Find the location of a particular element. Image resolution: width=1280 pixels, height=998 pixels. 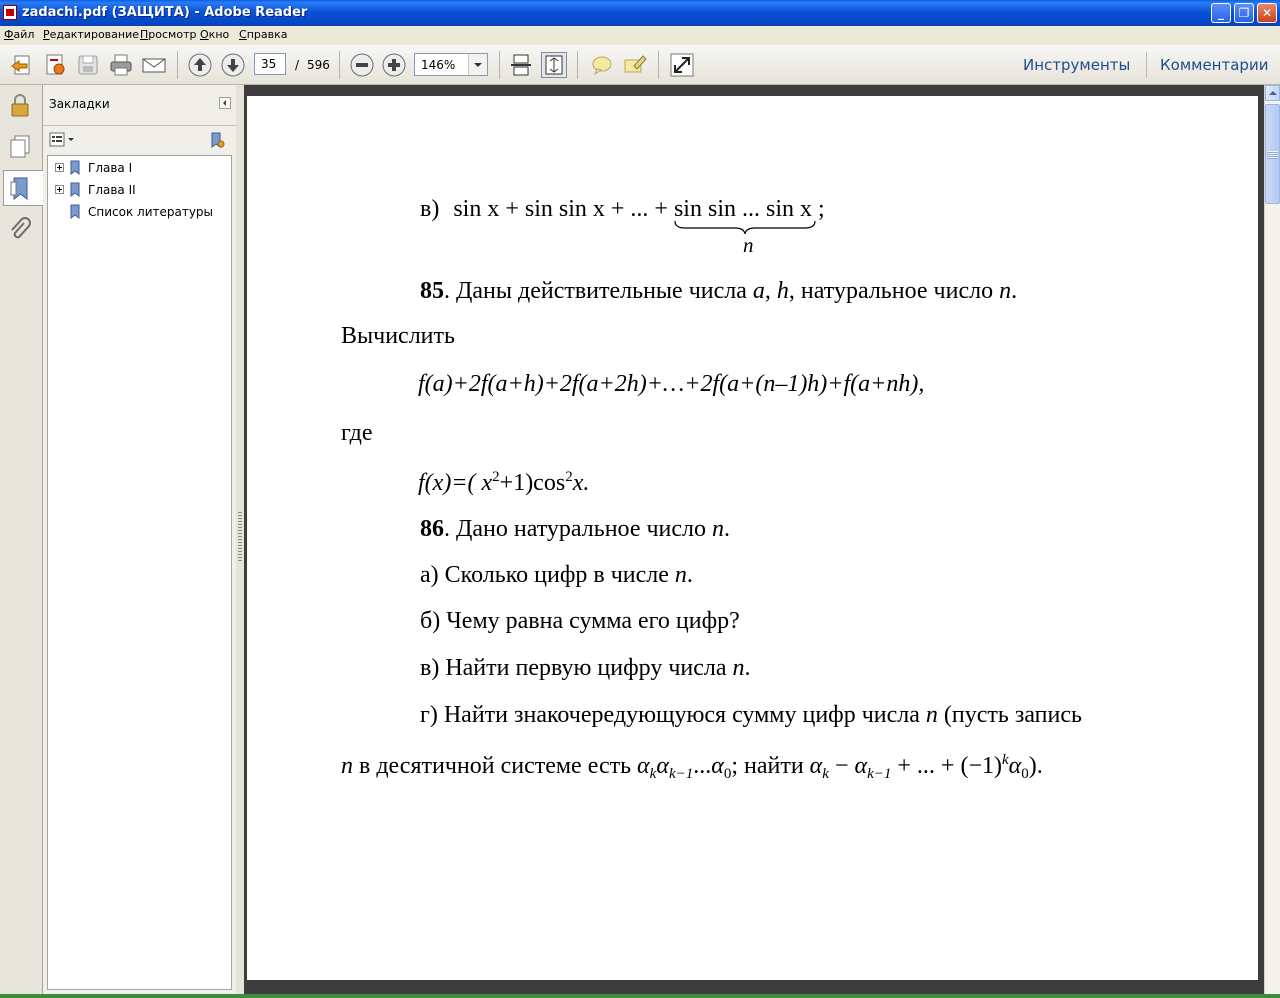

save-icon is located at coordinates (88, 65).